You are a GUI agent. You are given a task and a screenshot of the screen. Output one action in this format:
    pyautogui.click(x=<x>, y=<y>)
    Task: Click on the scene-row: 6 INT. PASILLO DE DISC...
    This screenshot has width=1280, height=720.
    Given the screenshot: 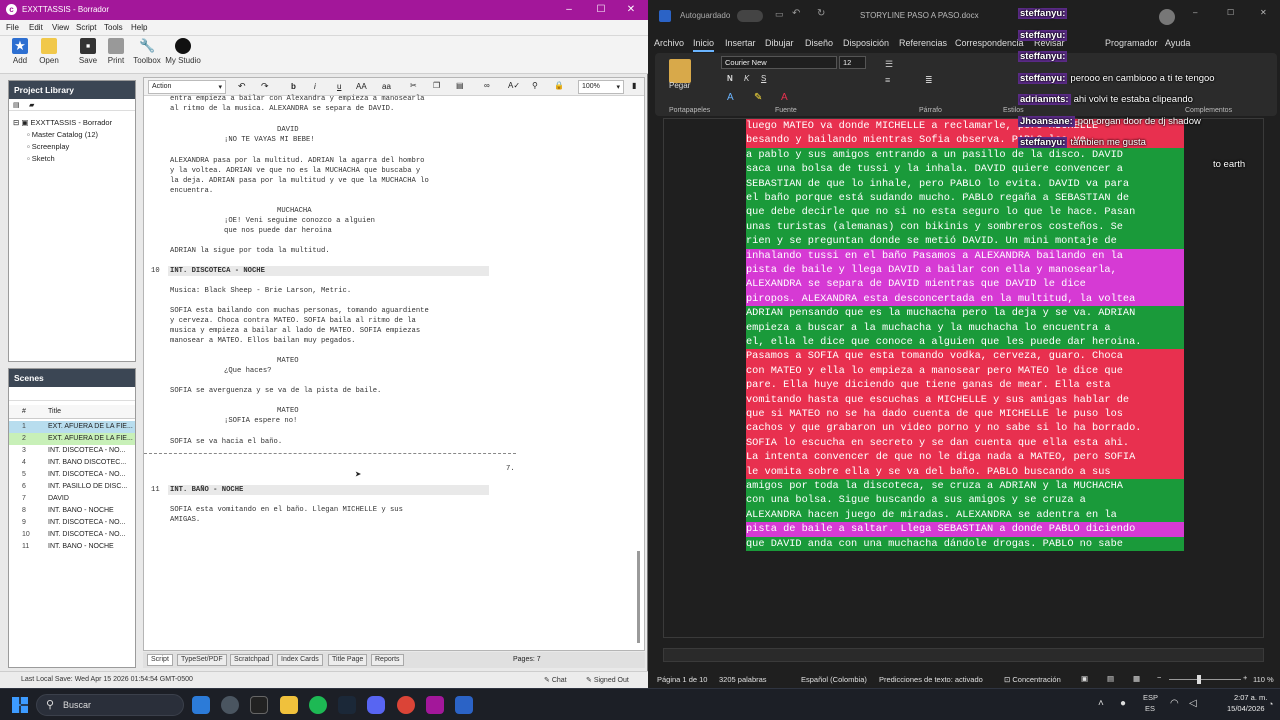 What is the action you would take?
    pyautogui.click(x=72, y=487)
    